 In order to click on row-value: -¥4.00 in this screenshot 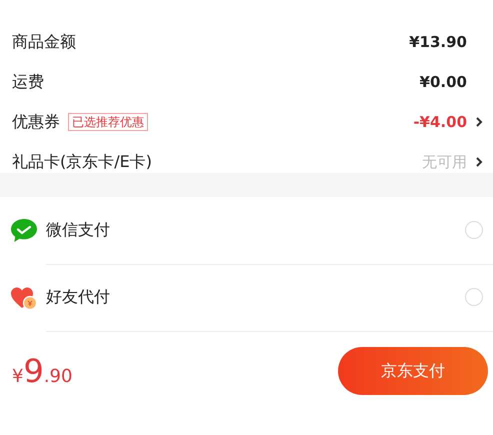, I will do `click(440, 122)`.